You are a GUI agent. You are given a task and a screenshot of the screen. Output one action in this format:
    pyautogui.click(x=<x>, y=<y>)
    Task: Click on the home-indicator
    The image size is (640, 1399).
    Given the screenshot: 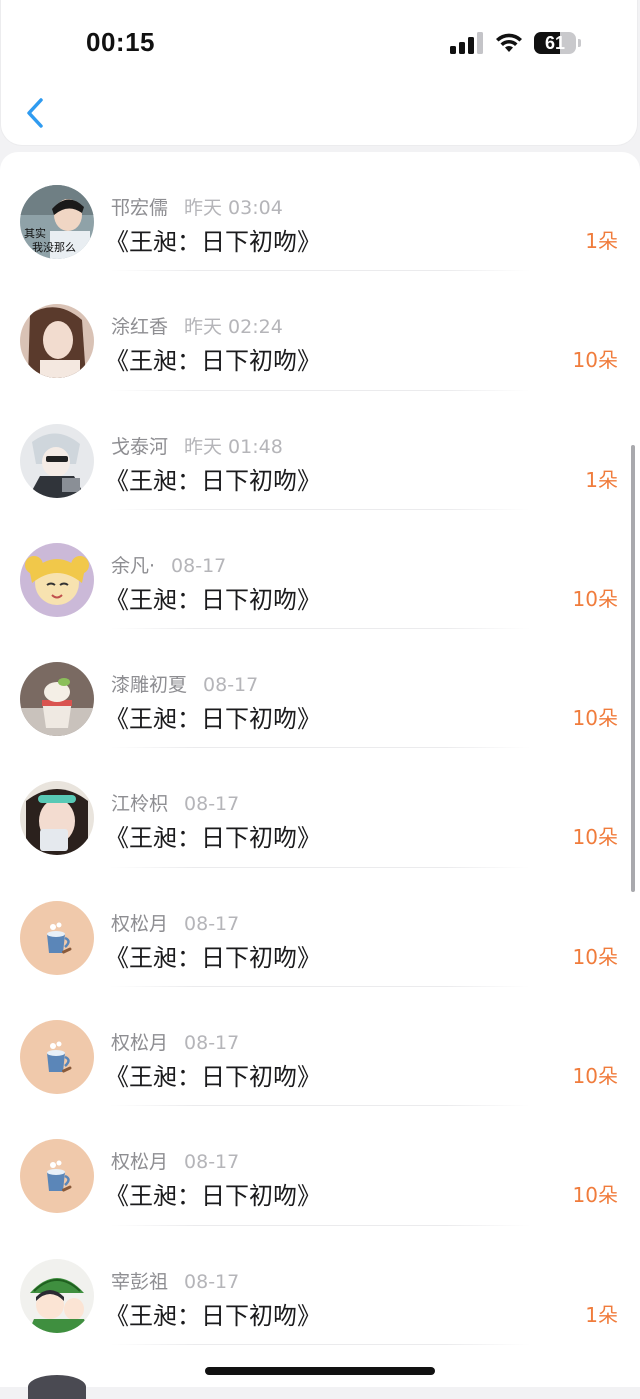 What is the action you would take?
    pyautogui.click(x=320, y=1371)
    